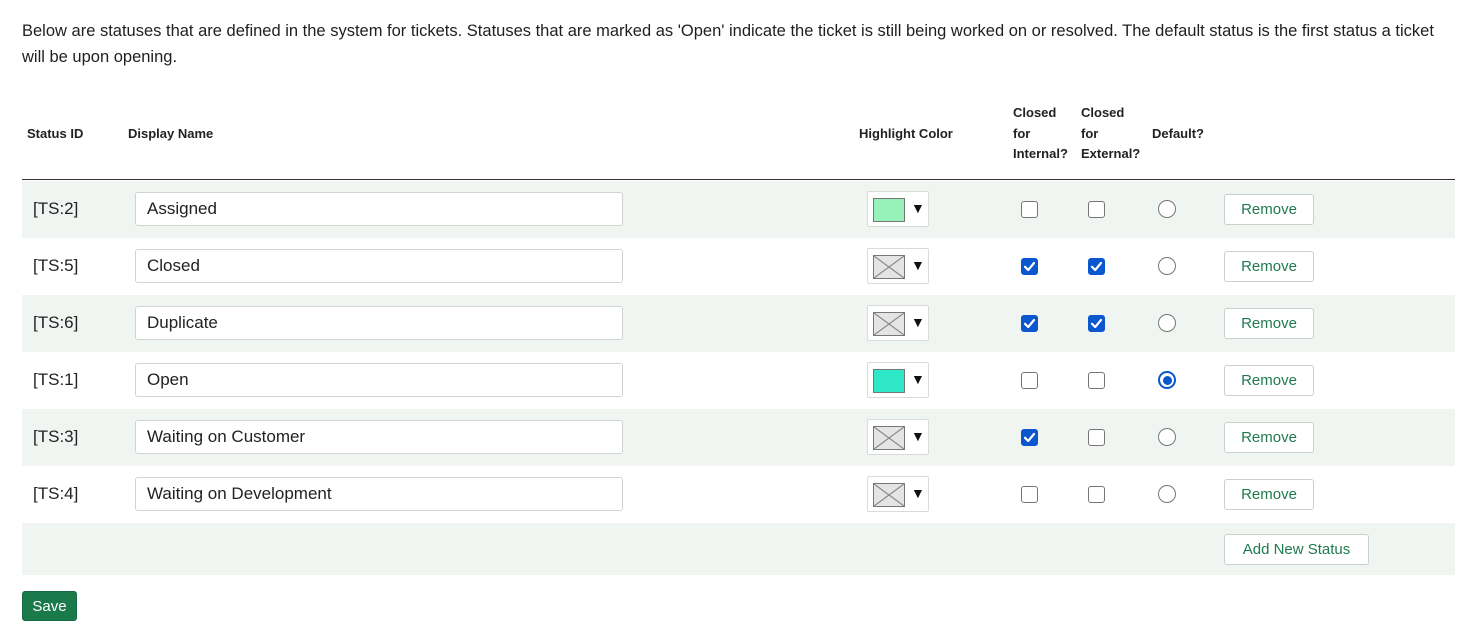  What do you see at coordinates (55, 133) in the screenshot?
I see `header-status-id: Status ID` at bounding box center [55, 133].